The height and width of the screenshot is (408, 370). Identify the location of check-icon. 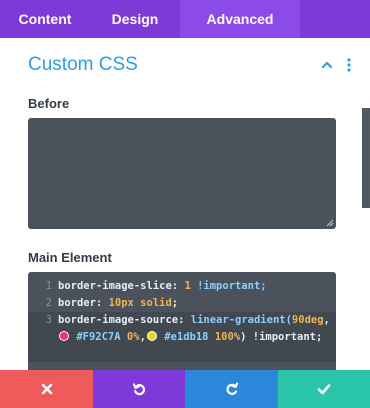
(324, 389).